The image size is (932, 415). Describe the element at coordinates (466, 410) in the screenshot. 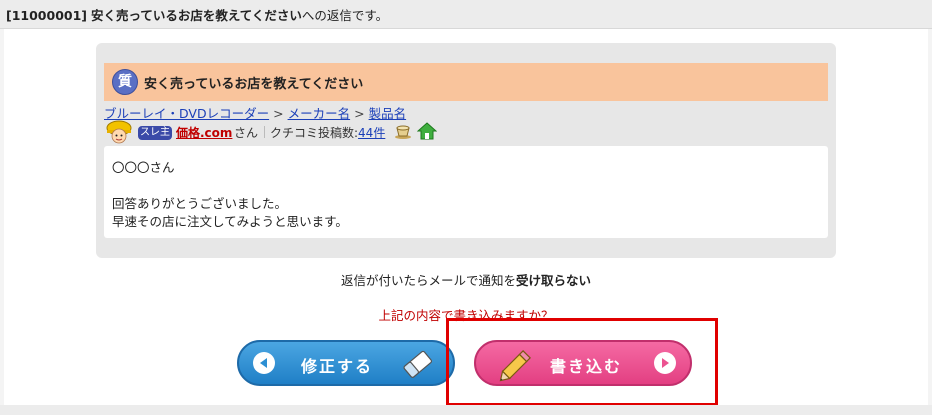

I see `bottom-strip` at that location.